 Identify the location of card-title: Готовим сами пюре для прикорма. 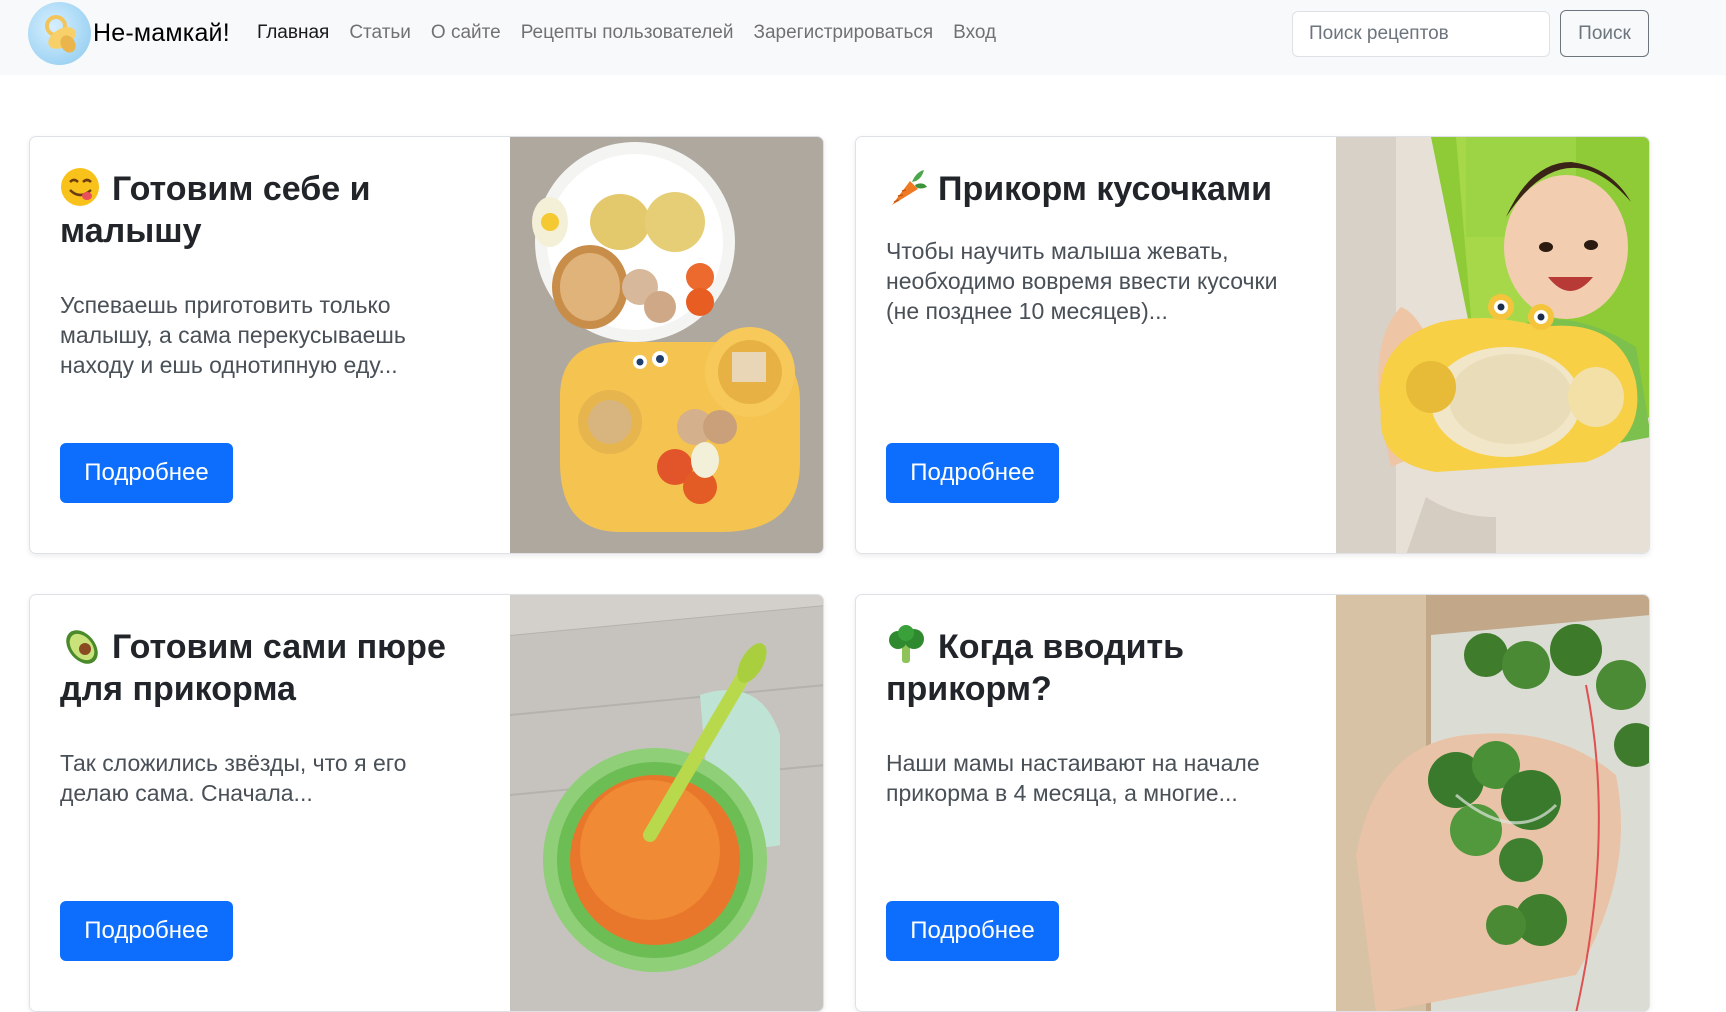
(270, 667).